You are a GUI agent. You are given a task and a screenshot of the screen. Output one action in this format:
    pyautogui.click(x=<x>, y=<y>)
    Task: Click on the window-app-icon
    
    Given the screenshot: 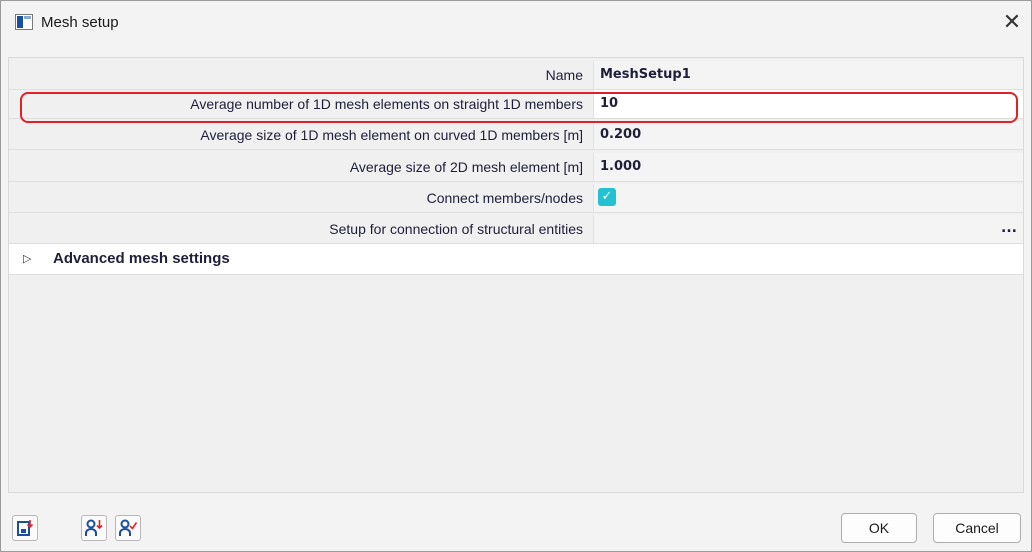 What is the action you would take?
    pyautogui.click(x=24, y=22)
    